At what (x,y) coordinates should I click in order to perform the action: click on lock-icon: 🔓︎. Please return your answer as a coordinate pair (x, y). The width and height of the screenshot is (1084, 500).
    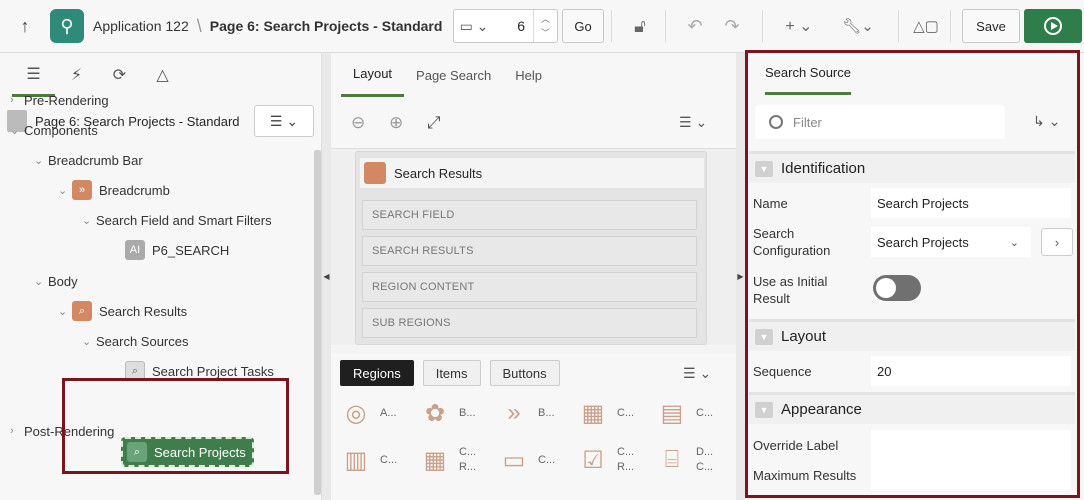
    Looking at the image, I should click on (640, 26).